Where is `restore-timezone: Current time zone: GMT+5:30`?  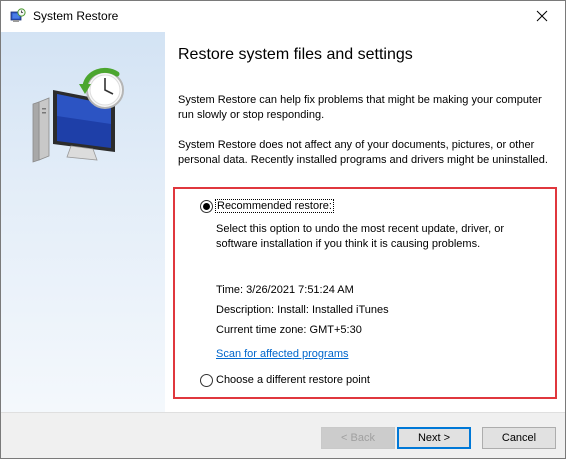 restore-timezone: Current time zone: GMT+5:30 is located at coordinates (289, 330).